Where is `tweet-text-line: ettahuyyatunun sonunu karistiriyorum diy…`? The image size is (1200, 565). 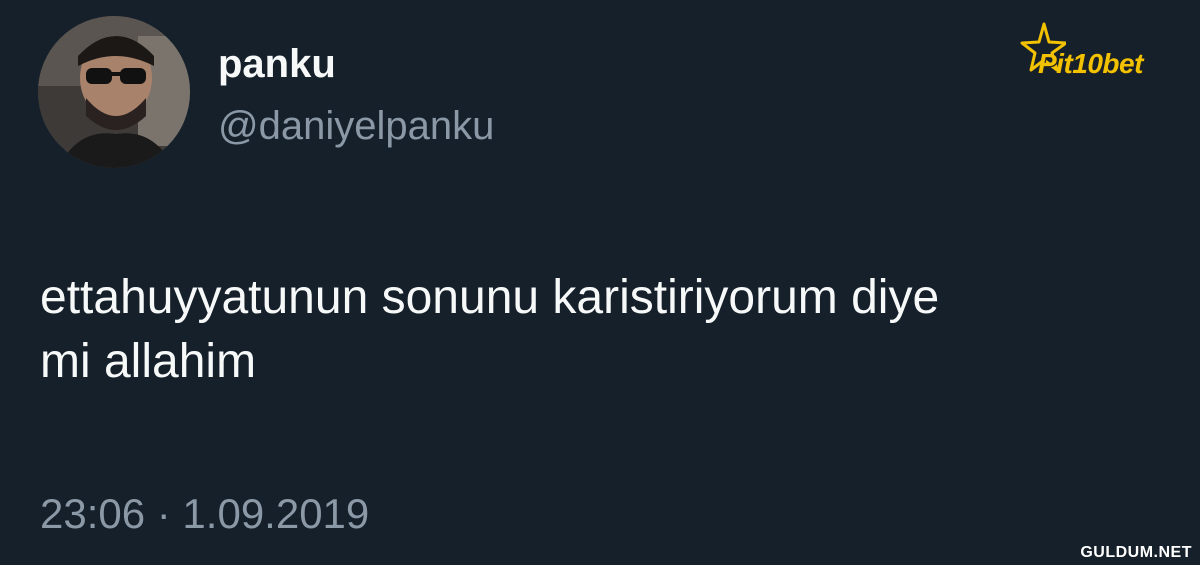 tweet-text-line: ettahuyyatunun sonunu karistiriyorum diy… is located at coordinates (490, 297).